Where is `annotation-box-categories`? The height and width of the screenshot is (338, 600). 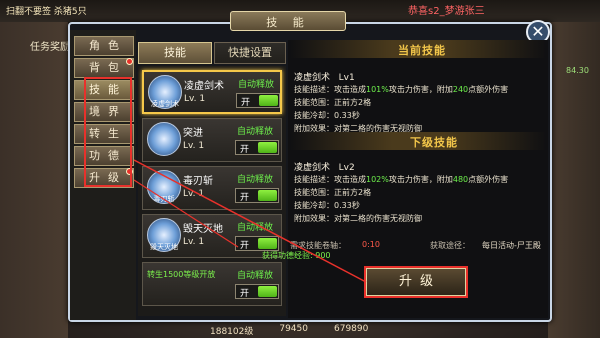 annotation-box-categories is located at coordinates (108, 132).